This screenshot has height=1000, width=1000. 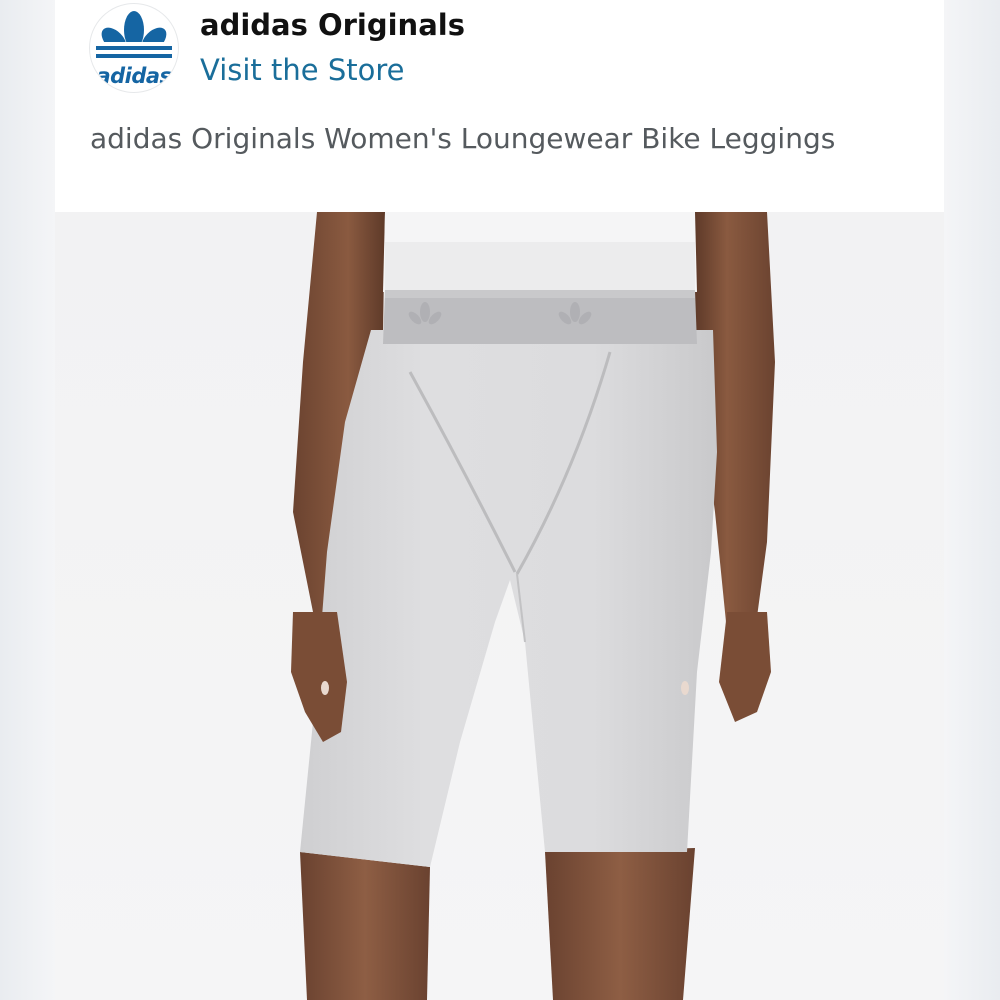 I want to click on logo-wordmark: adidas, so click(x=134, y=76).